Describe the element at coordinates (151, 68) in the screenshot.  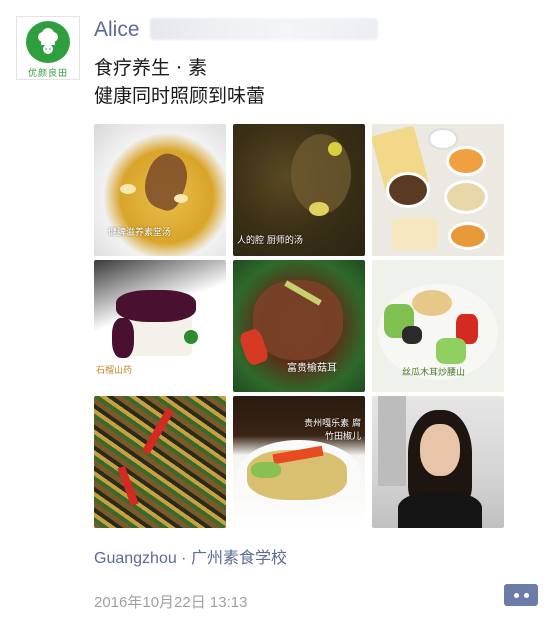
I see `post-text-line-1: 食疗养生 · 素` at that location.